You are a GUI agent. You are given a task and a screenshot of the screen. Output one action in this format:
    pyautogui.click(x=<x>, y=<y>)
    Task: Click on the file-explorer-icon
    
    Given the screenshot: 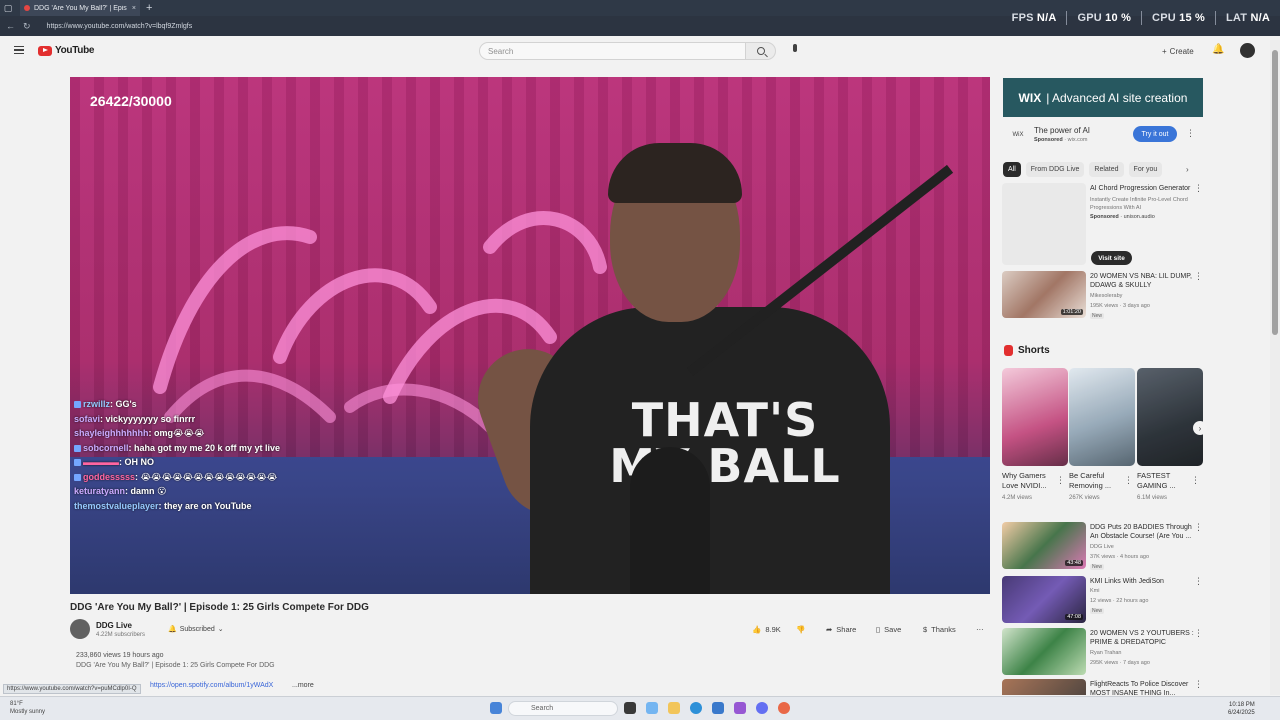 What is the action you would take?
    pyautogui.click(x=674, y=708)
    